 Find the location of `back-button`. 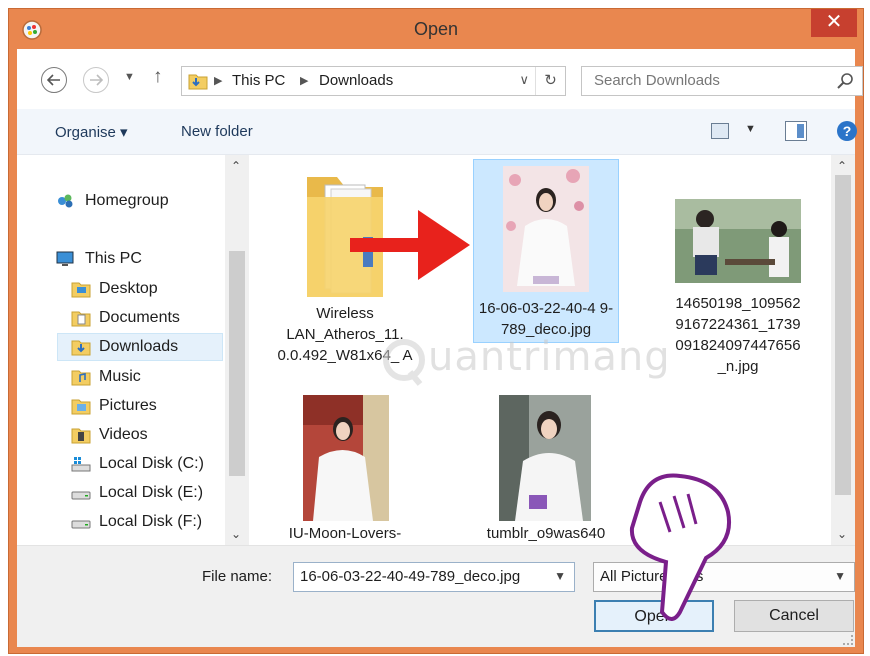

back-button is located at coordinates (54, 80).